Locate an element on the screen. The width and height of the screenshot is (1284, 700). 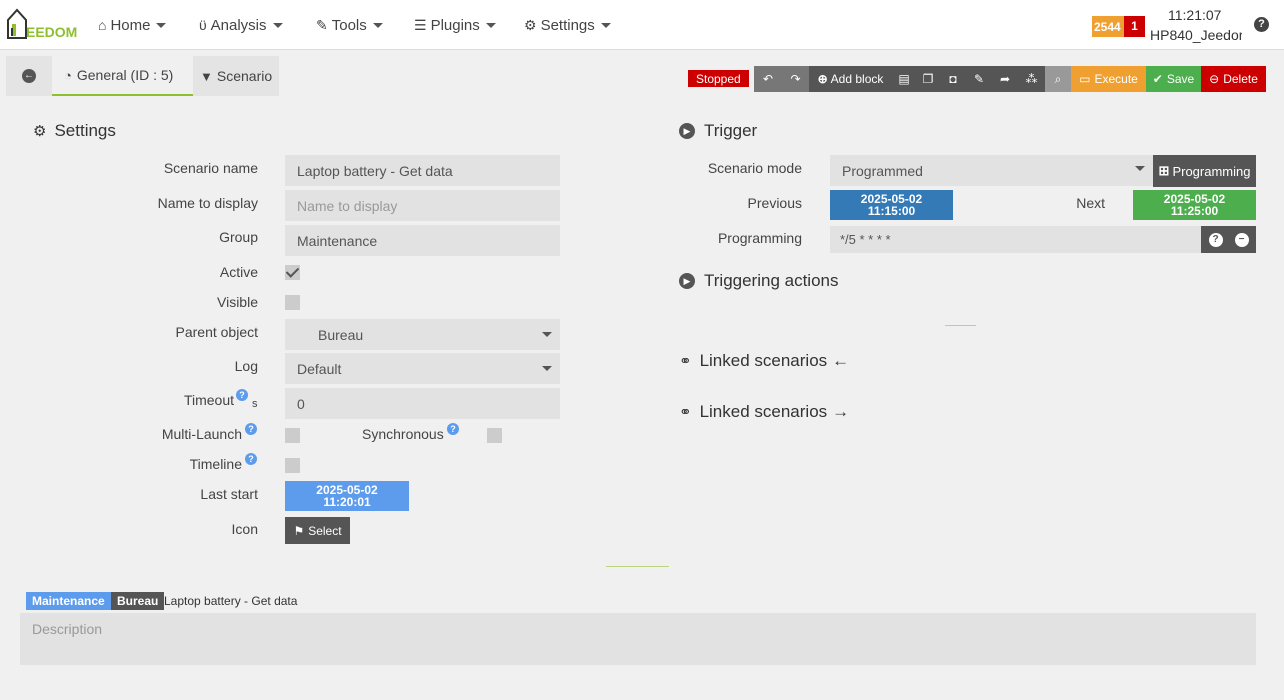
programming-label: Programming is located at coordinates (759, 238).